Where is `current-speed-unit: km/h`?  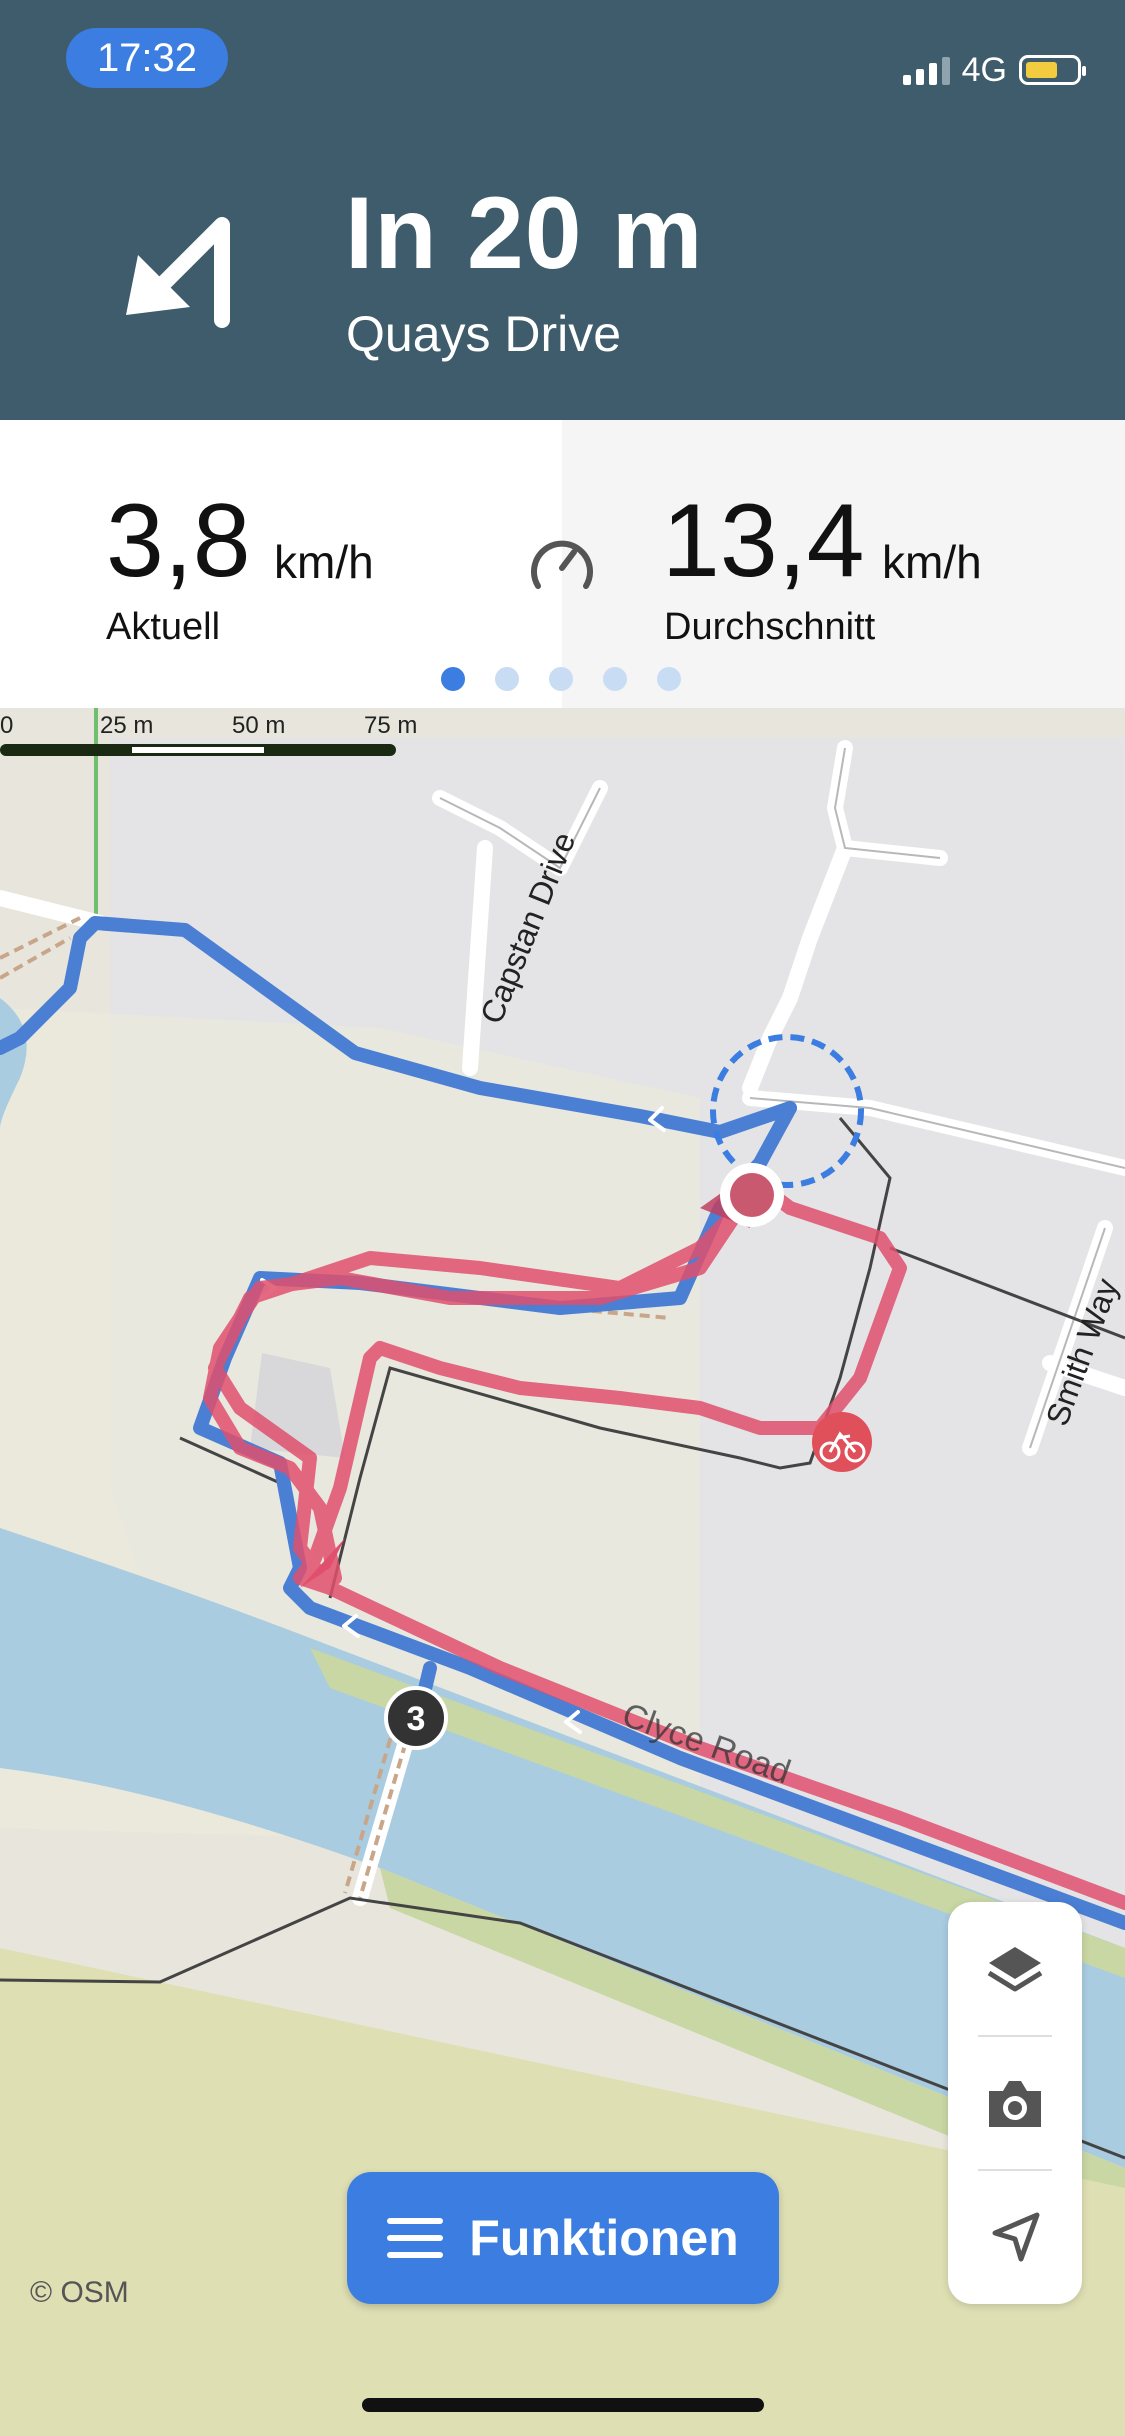 current-speed-unit: km/h is located at coordinates (324, 562).